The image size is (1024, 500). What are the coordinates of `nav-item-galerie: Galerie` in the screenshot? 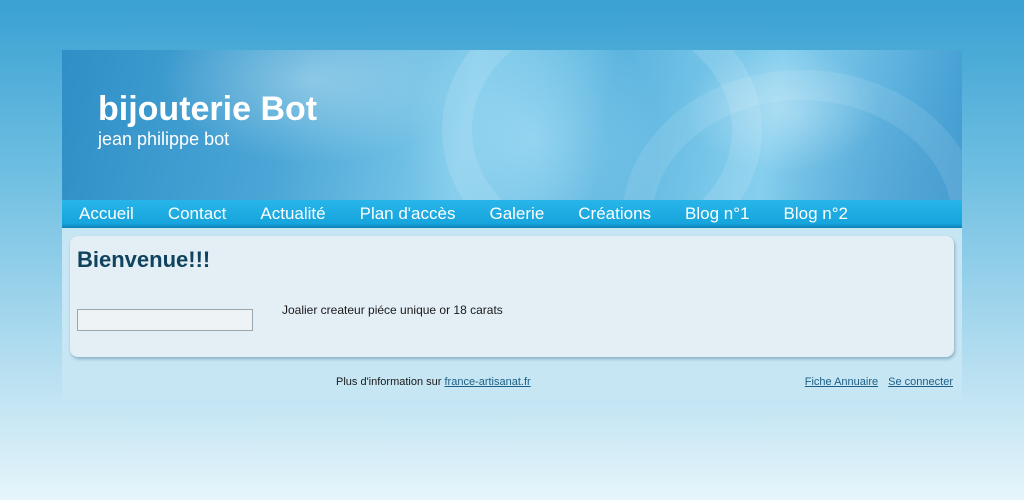 It's located at (516, 214).